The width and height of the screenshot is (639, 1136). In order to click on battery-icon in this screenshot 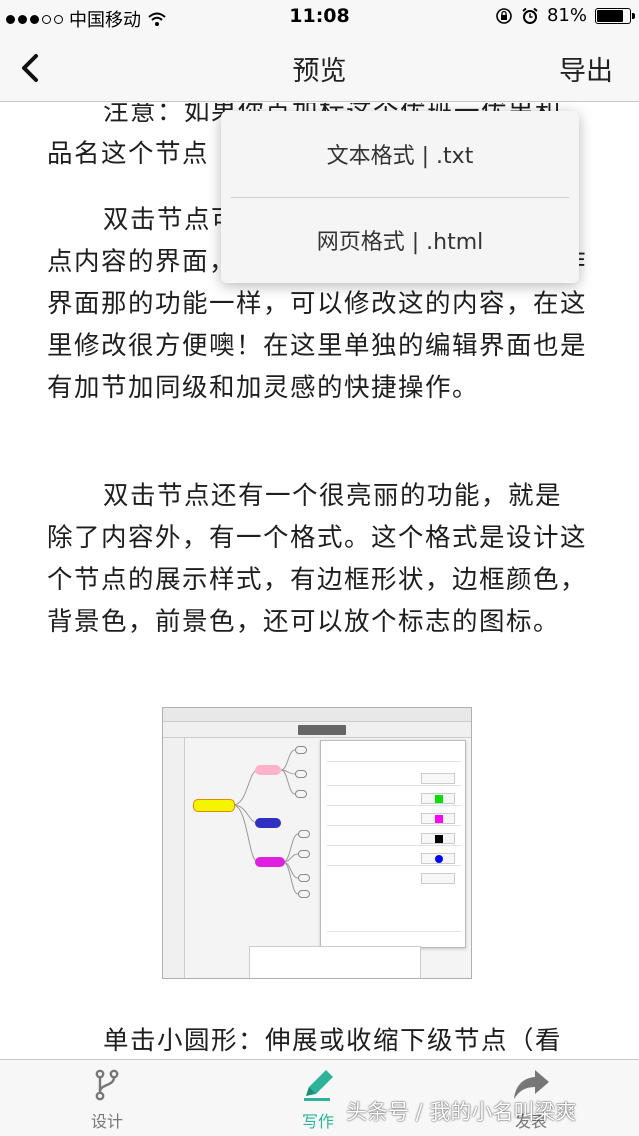, I will do `click(615, 15)`.